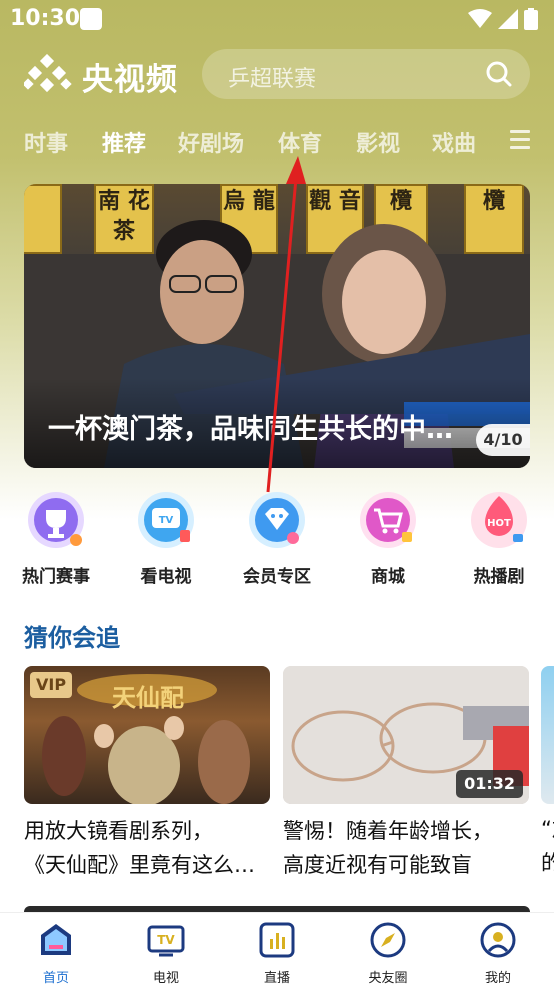 The width and height of the screenshot is (554, 984). I want to click on section-title: 猜你会追, so click(72, 638).